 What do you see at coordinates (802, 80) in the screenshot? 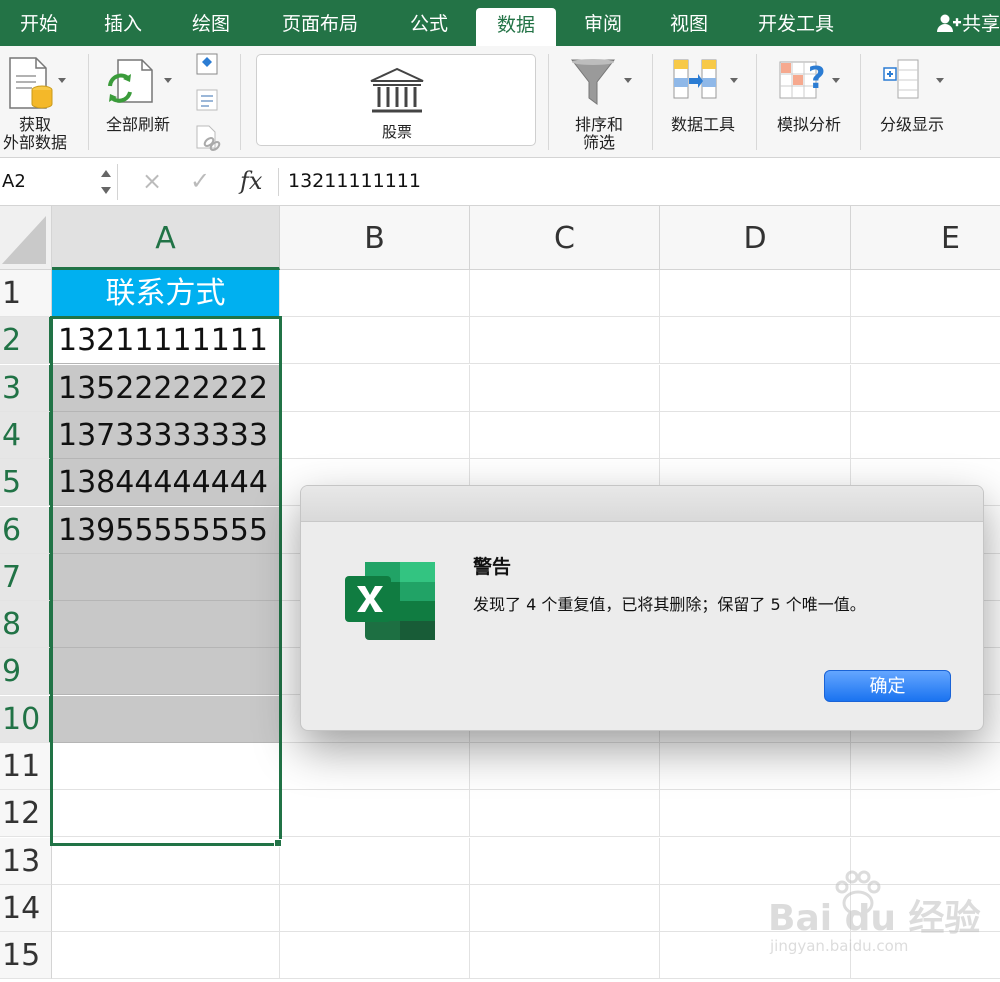
I see `what-if-icon: ?` at bounding box center [802, 80].